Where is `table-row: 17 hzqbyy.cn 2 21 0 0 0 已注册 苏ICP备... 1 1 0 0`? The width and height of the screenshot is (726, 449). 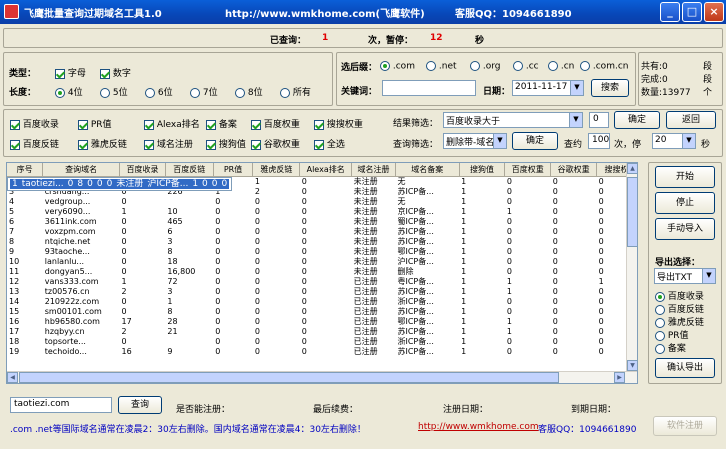
table-row: 17 hzqbyy.cn 2 21 0 0 0 已注册 苏ICP备... 1 1 0 0 is located at coordinates (322, 332).